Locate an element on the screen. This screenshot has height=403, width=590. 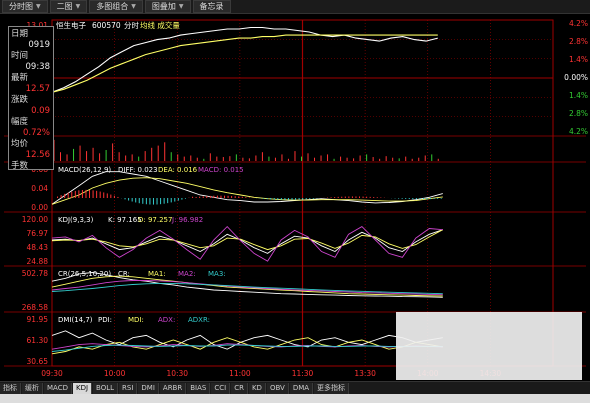
indicator-tab-10: CR is located at coordinates (239, 388).